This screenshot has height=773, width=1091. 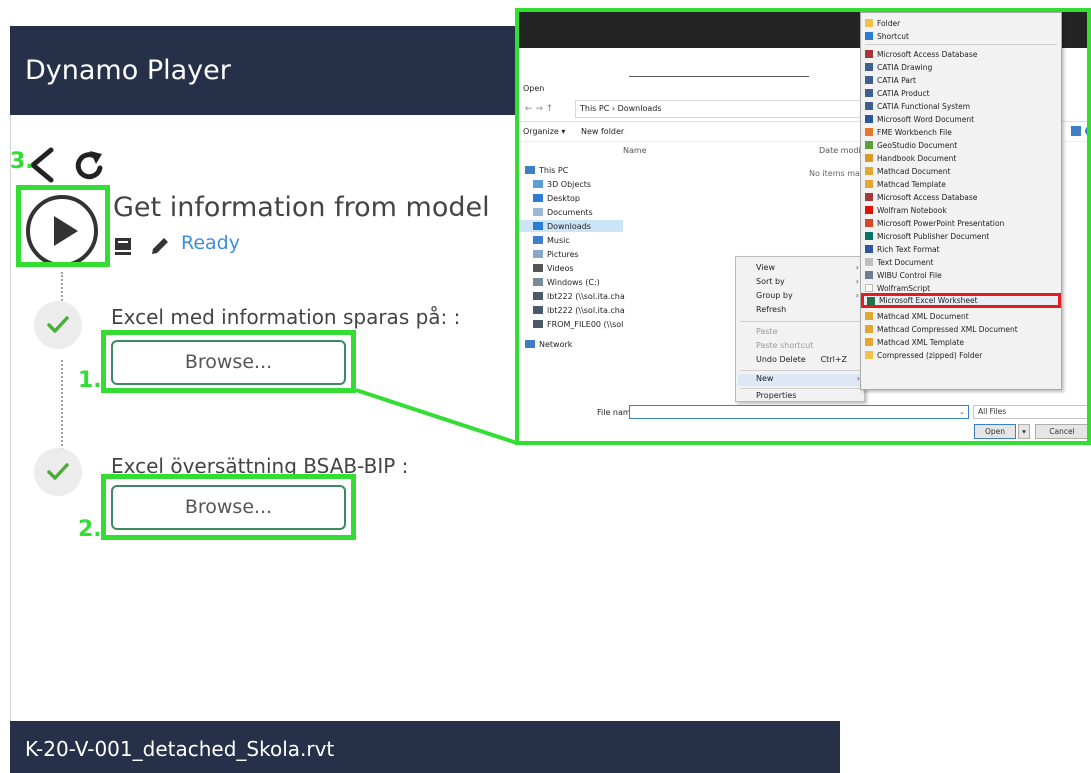 I want to click on help-icon, so click(x=1086, y=131).